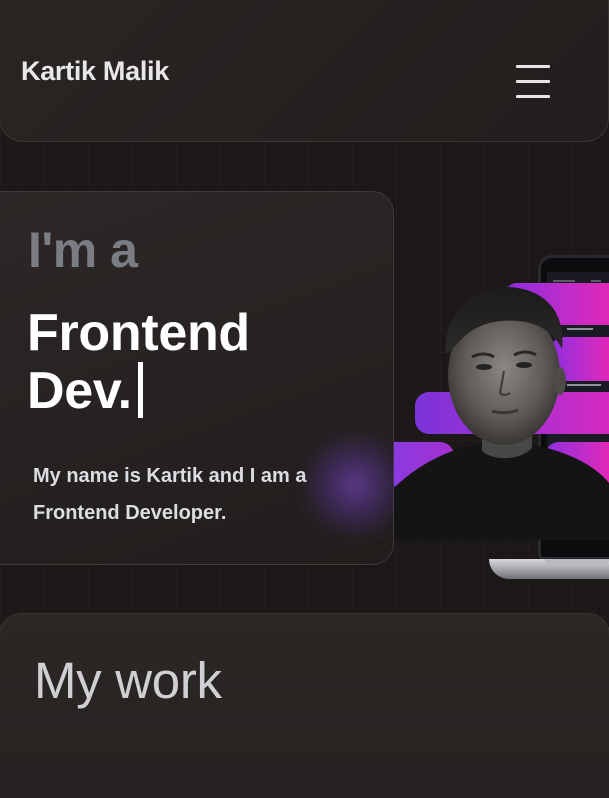 This screenshot has width=609, height=798. Describe the element at coordinates (95, 71) in the screenshot. I see `brand-name: Kartik Malik` at that location.